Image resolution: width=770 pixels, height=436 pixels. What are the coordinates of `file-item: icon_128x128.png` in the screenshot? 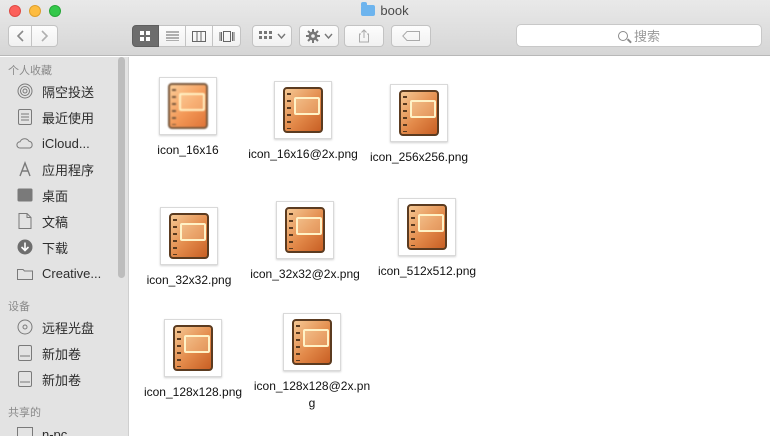 It's located at (193, 360).